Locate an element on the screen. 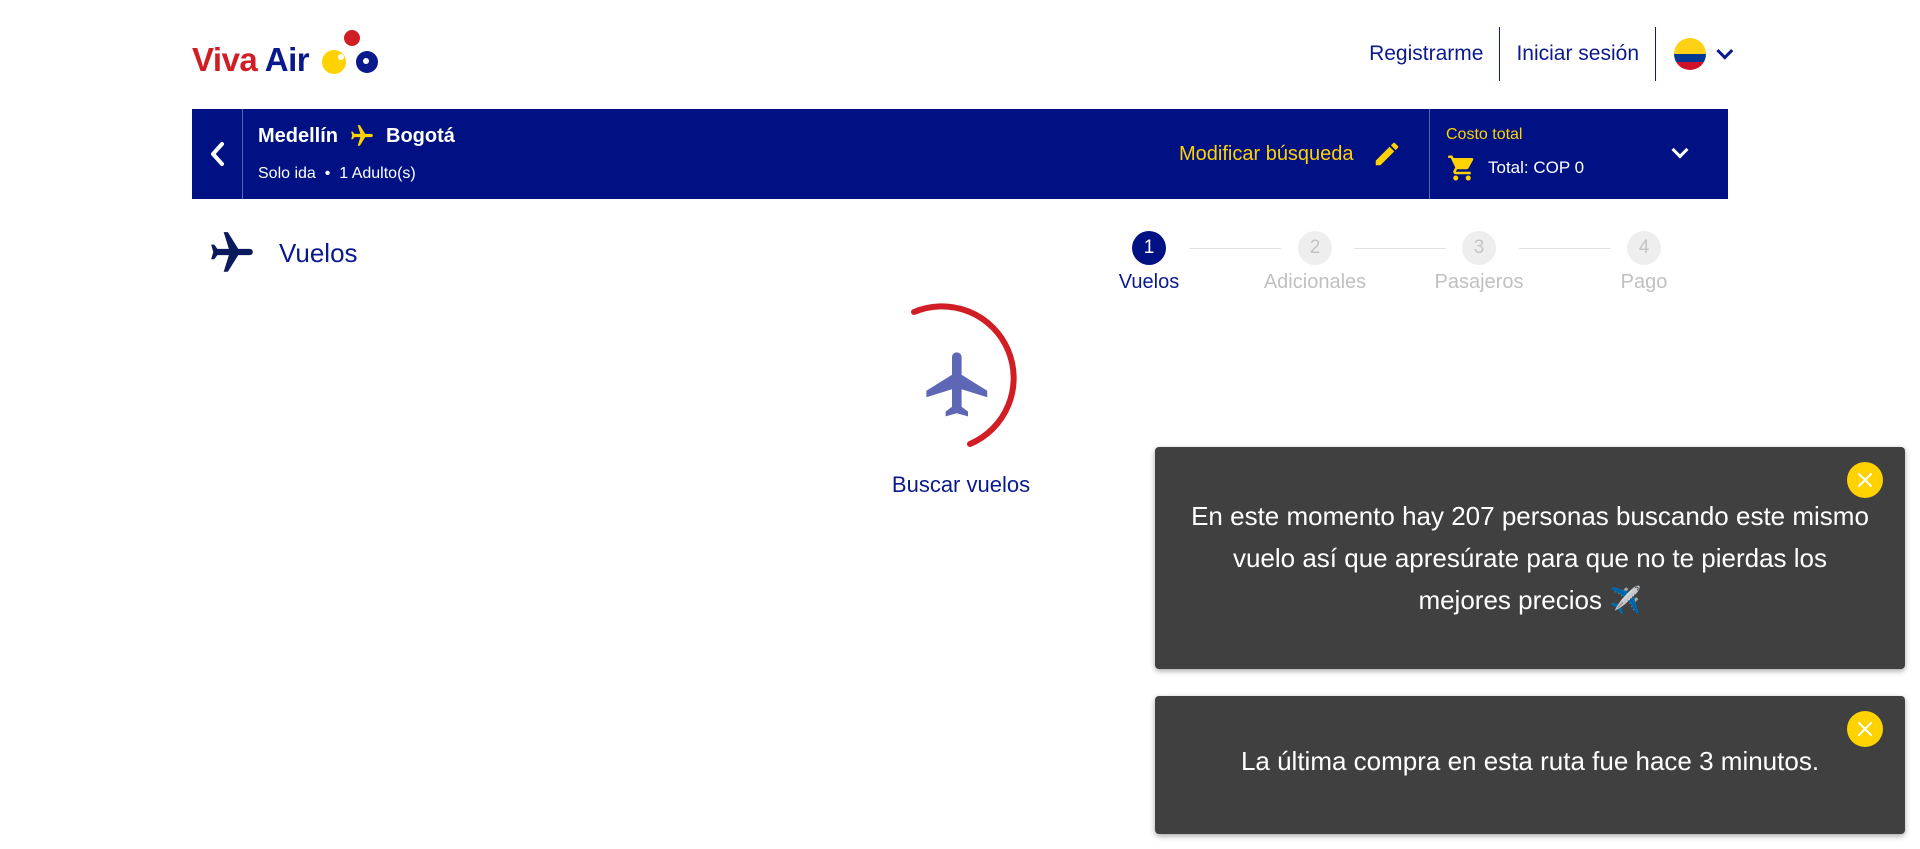  cart-icon is located at coordinates (1461, 168).